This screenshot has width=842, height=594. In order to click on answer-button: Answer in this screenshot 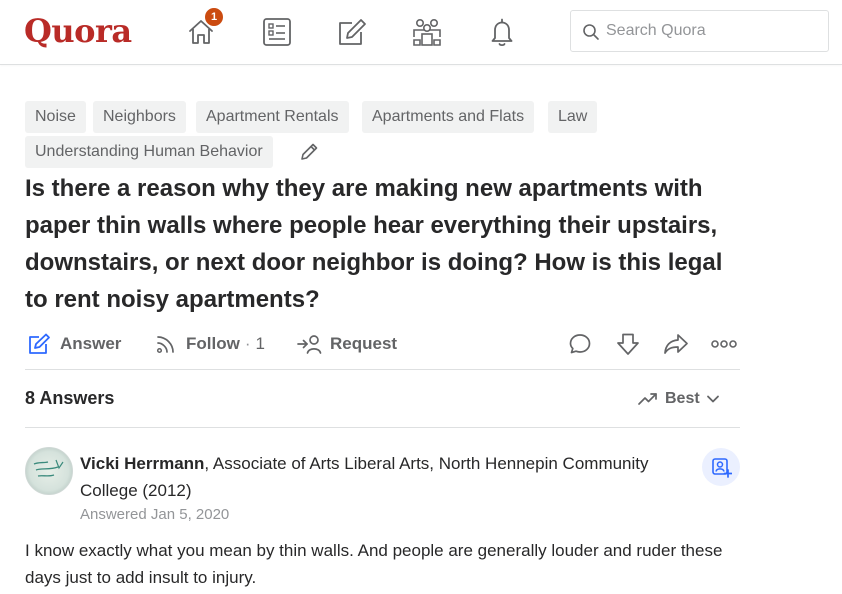, I will do `click(74, 344)`.